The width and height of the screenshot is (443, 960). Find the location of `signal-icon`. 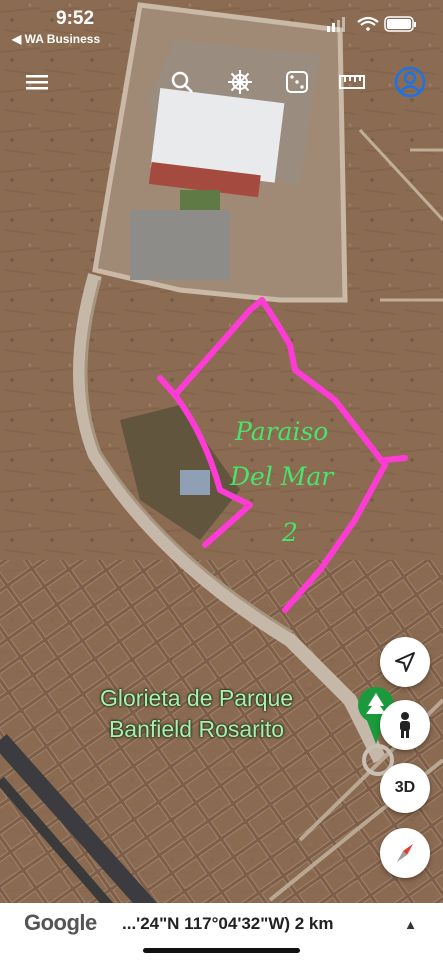

signal-icon is located at coordinates (336, 24).